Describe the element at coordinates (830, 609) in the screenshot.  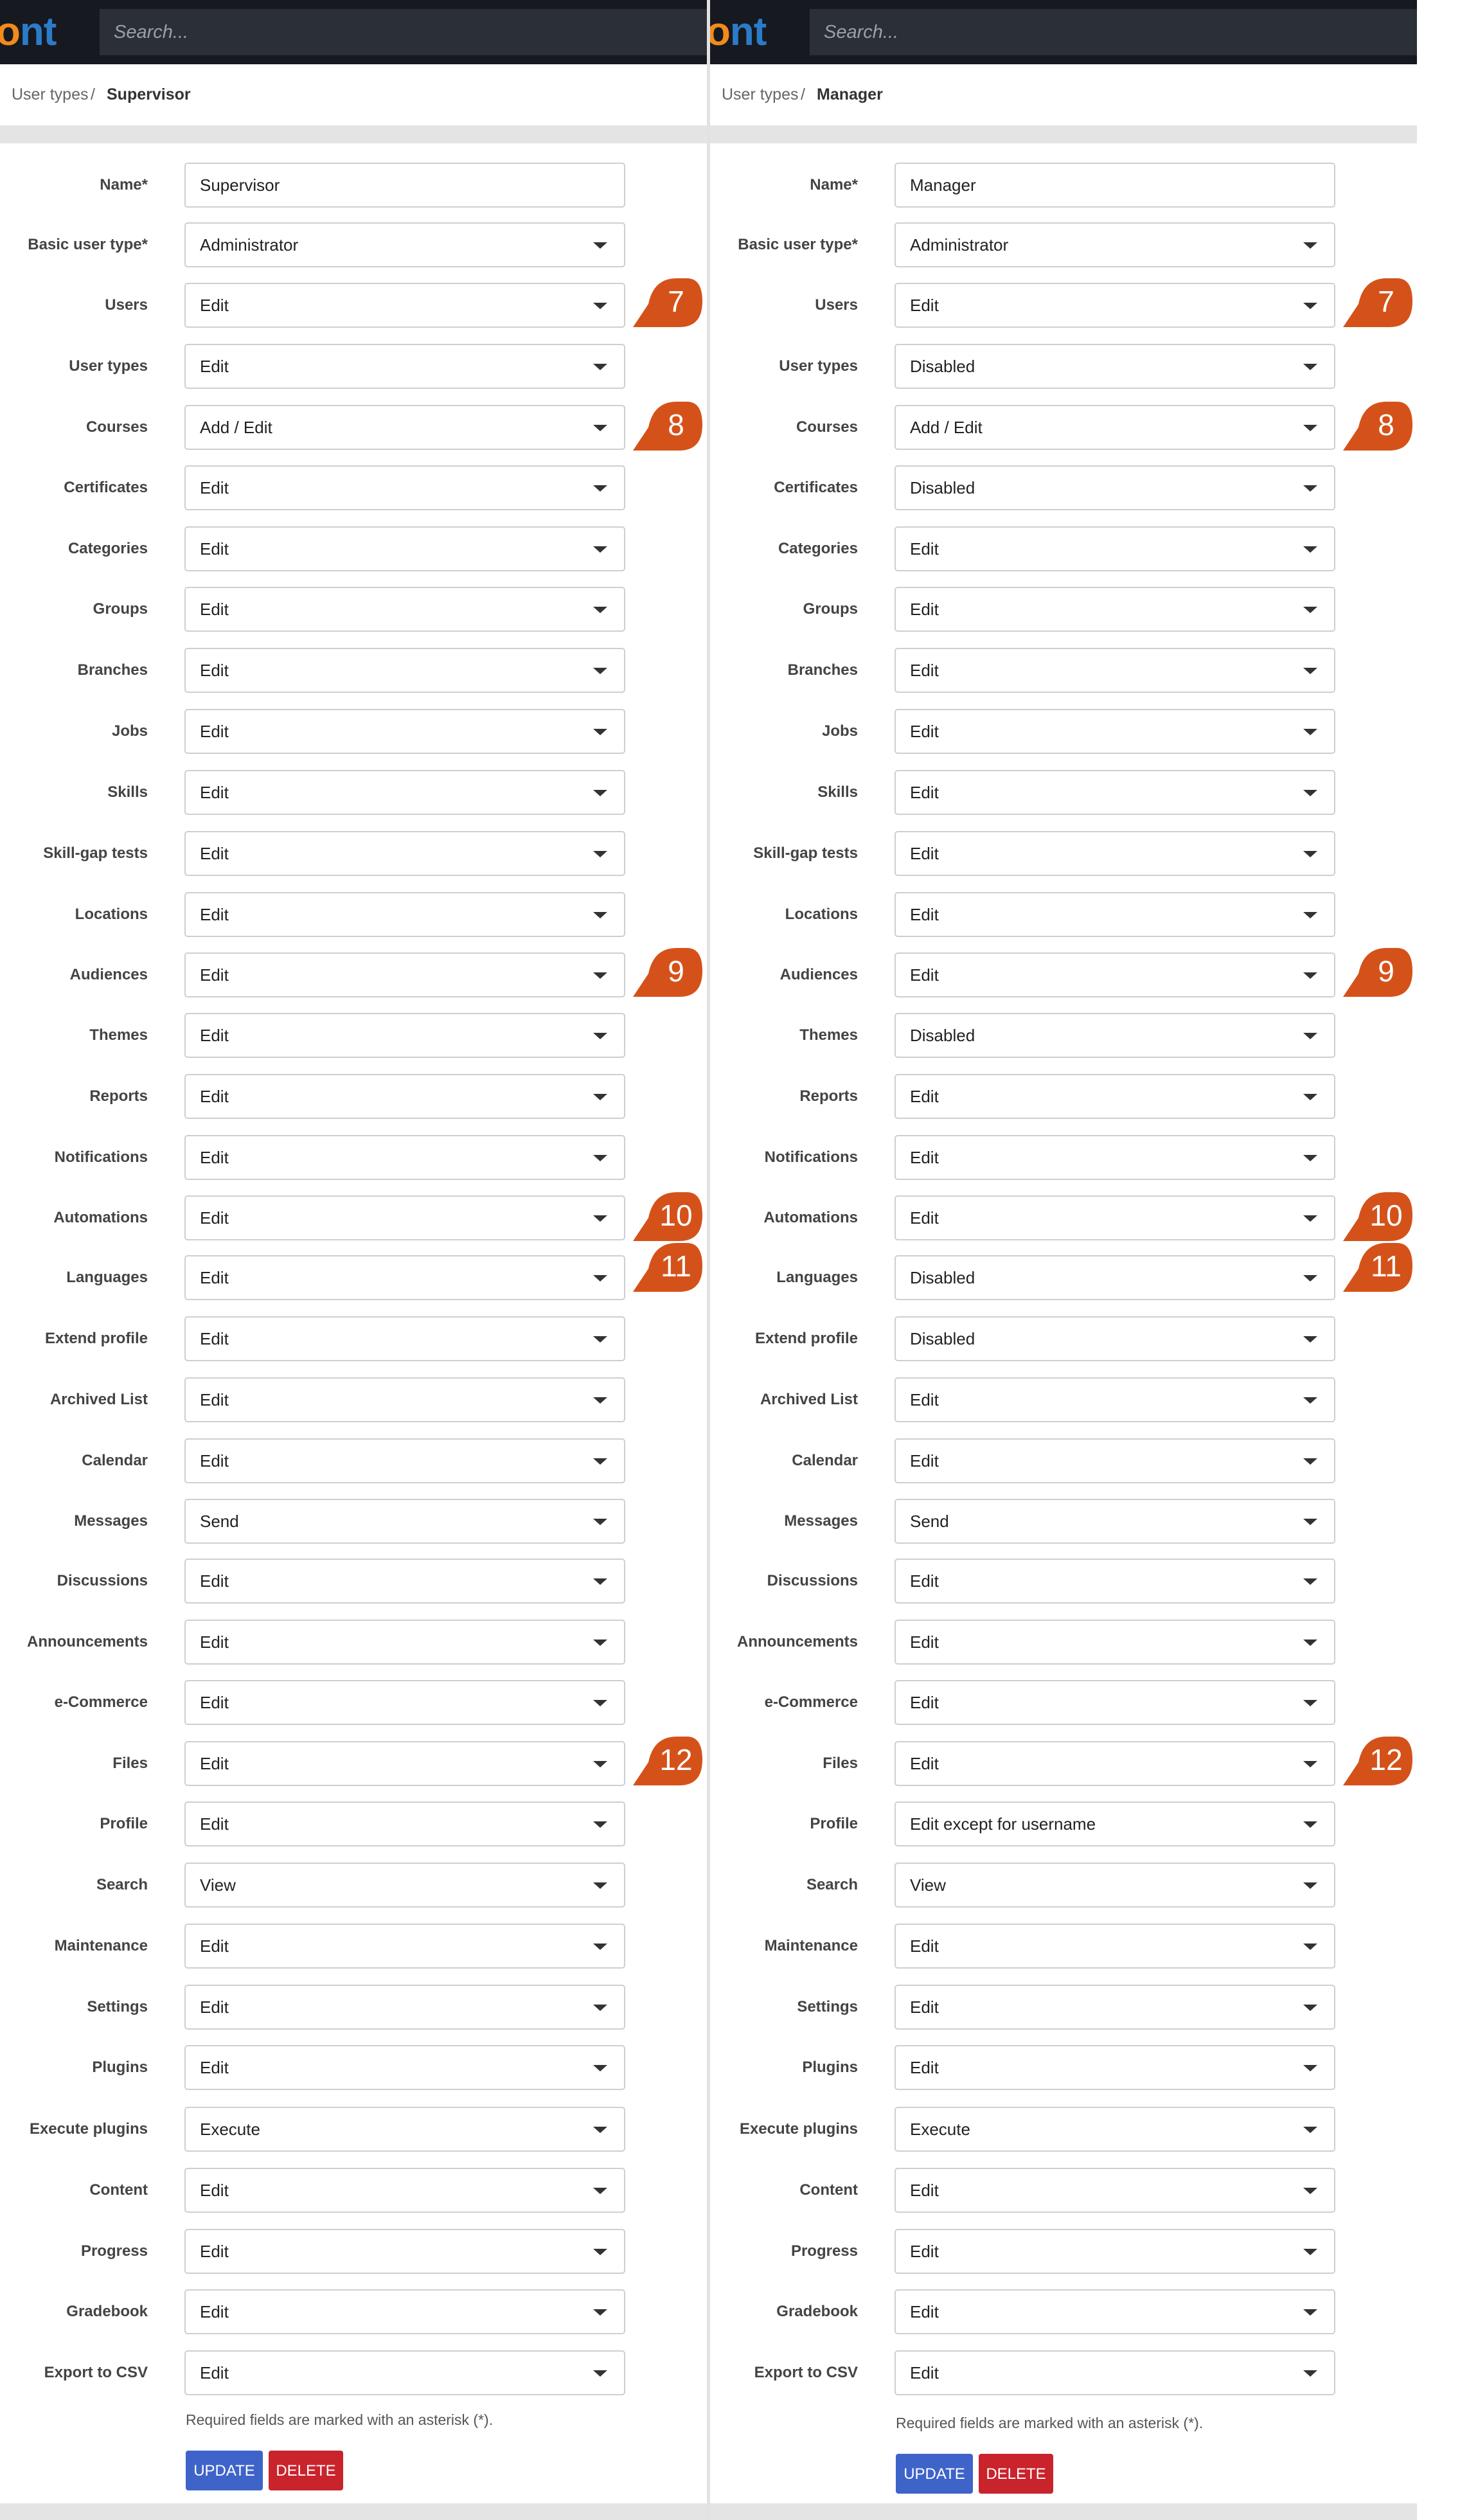
I see `field-label: Groups` at that location.